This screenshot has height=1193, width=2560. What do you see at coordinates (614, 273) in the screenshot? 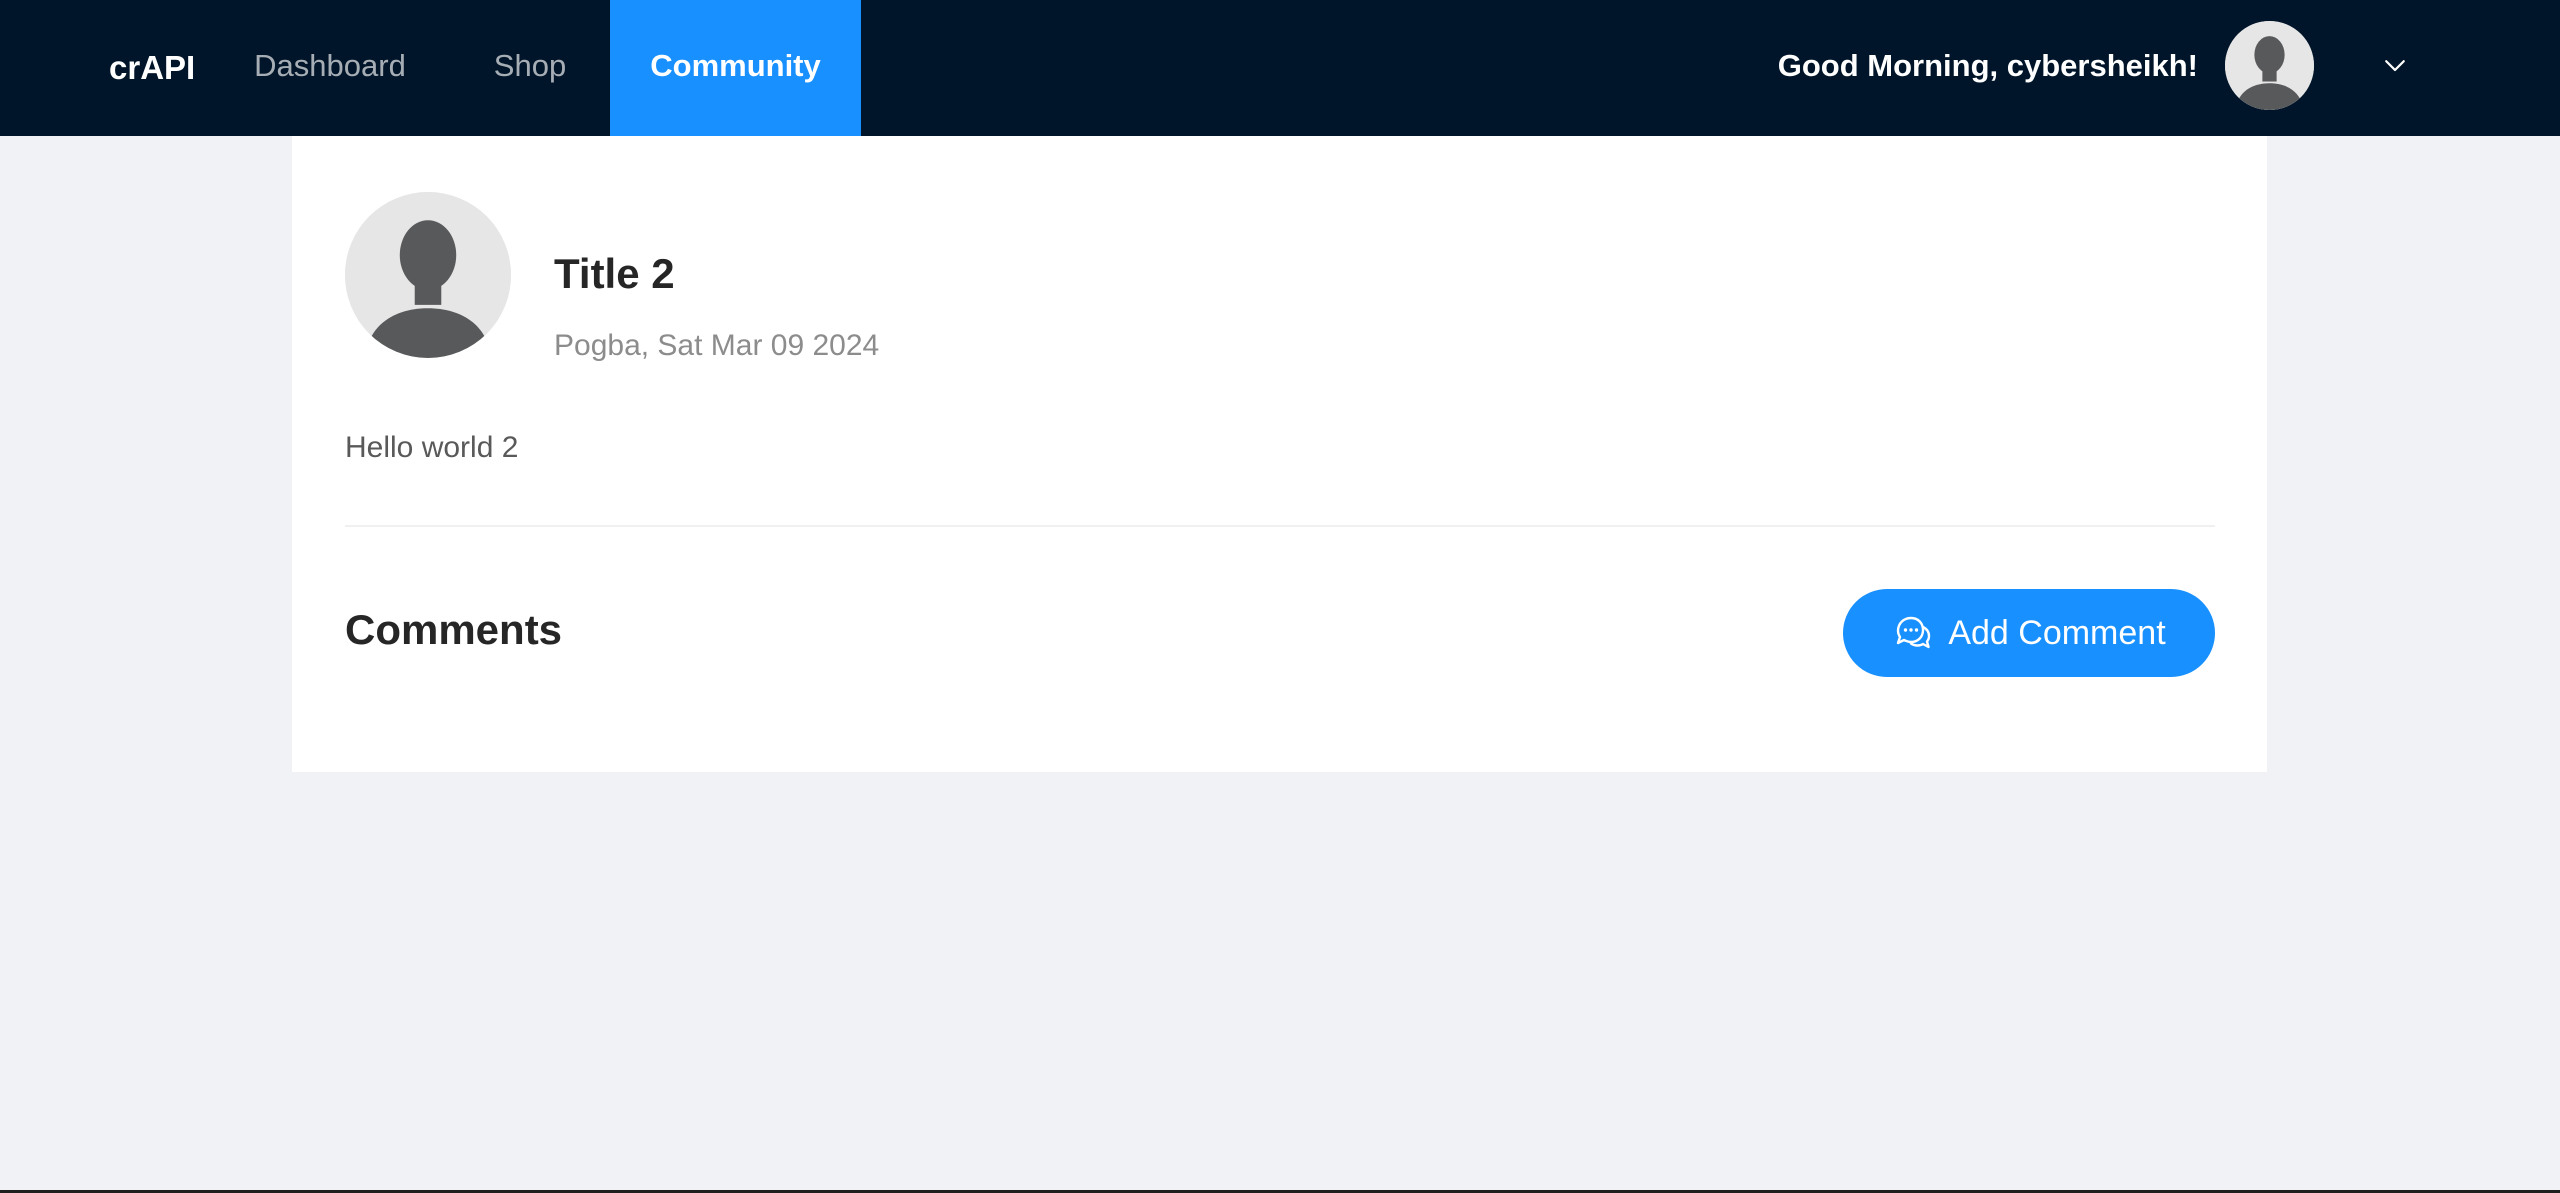
I see `post-title: Title 2` at bounding box center [614, 273].